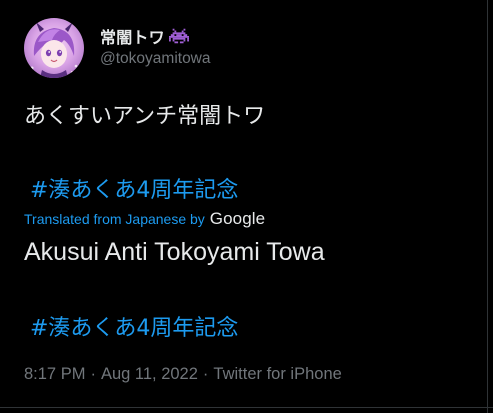 The height and width of the screenshot is (413, 493). I want to click on avatar-icon, so click(54, 48).